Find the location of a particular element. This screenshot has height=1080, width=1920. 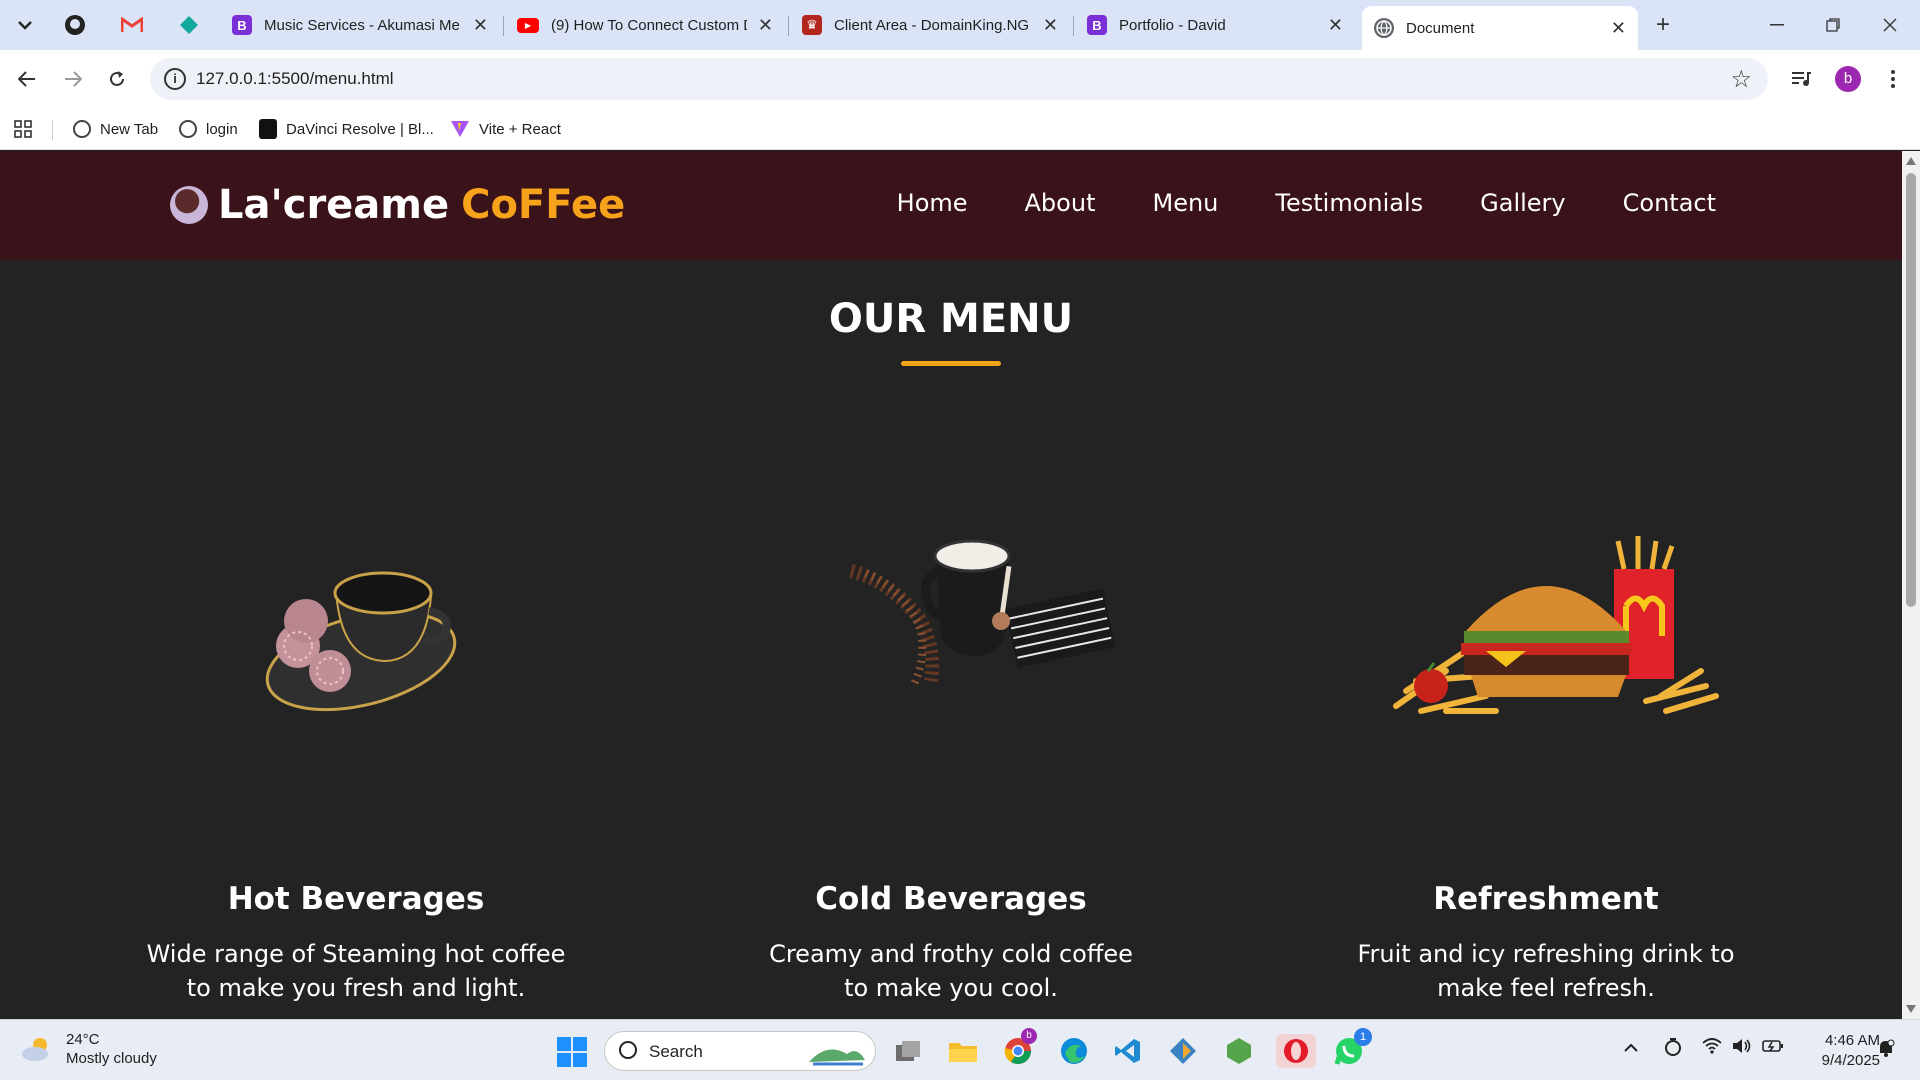

close-window-icon is located at coordinates (1890, 25).